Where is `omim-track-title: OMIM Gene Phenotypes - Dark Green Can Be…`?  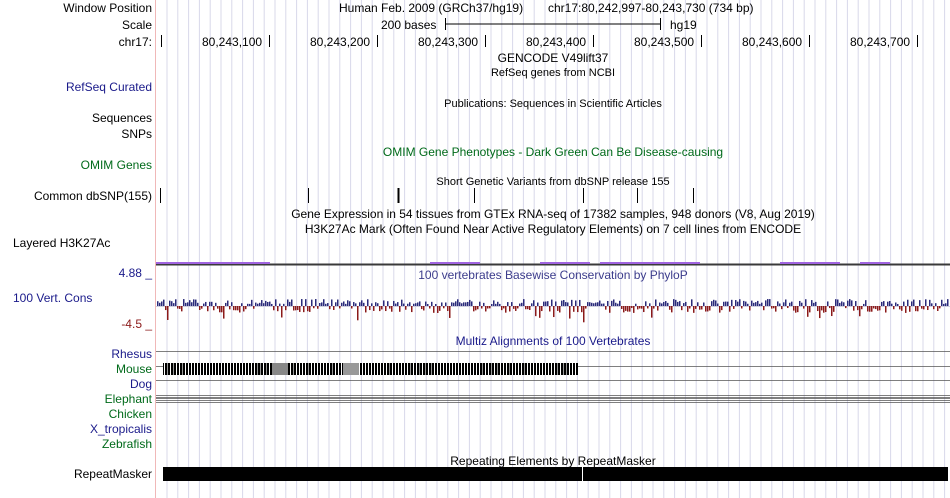 omim-track-title: OMIM Gene Phenotypes - Dark Green Can Be… is located at coordinates (553, 152).